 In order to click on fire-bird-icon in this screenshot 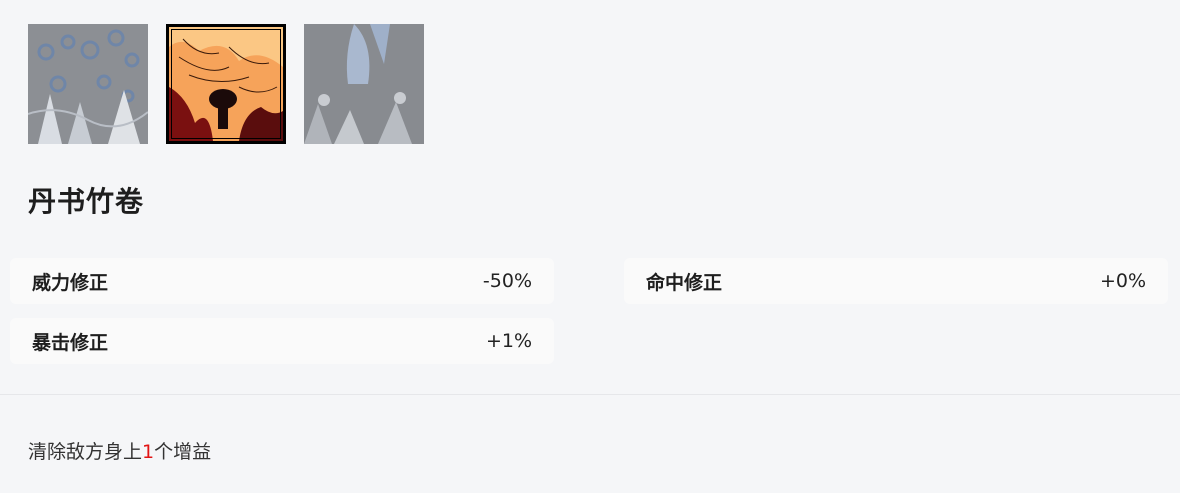, I will do `click(226, 84)`.